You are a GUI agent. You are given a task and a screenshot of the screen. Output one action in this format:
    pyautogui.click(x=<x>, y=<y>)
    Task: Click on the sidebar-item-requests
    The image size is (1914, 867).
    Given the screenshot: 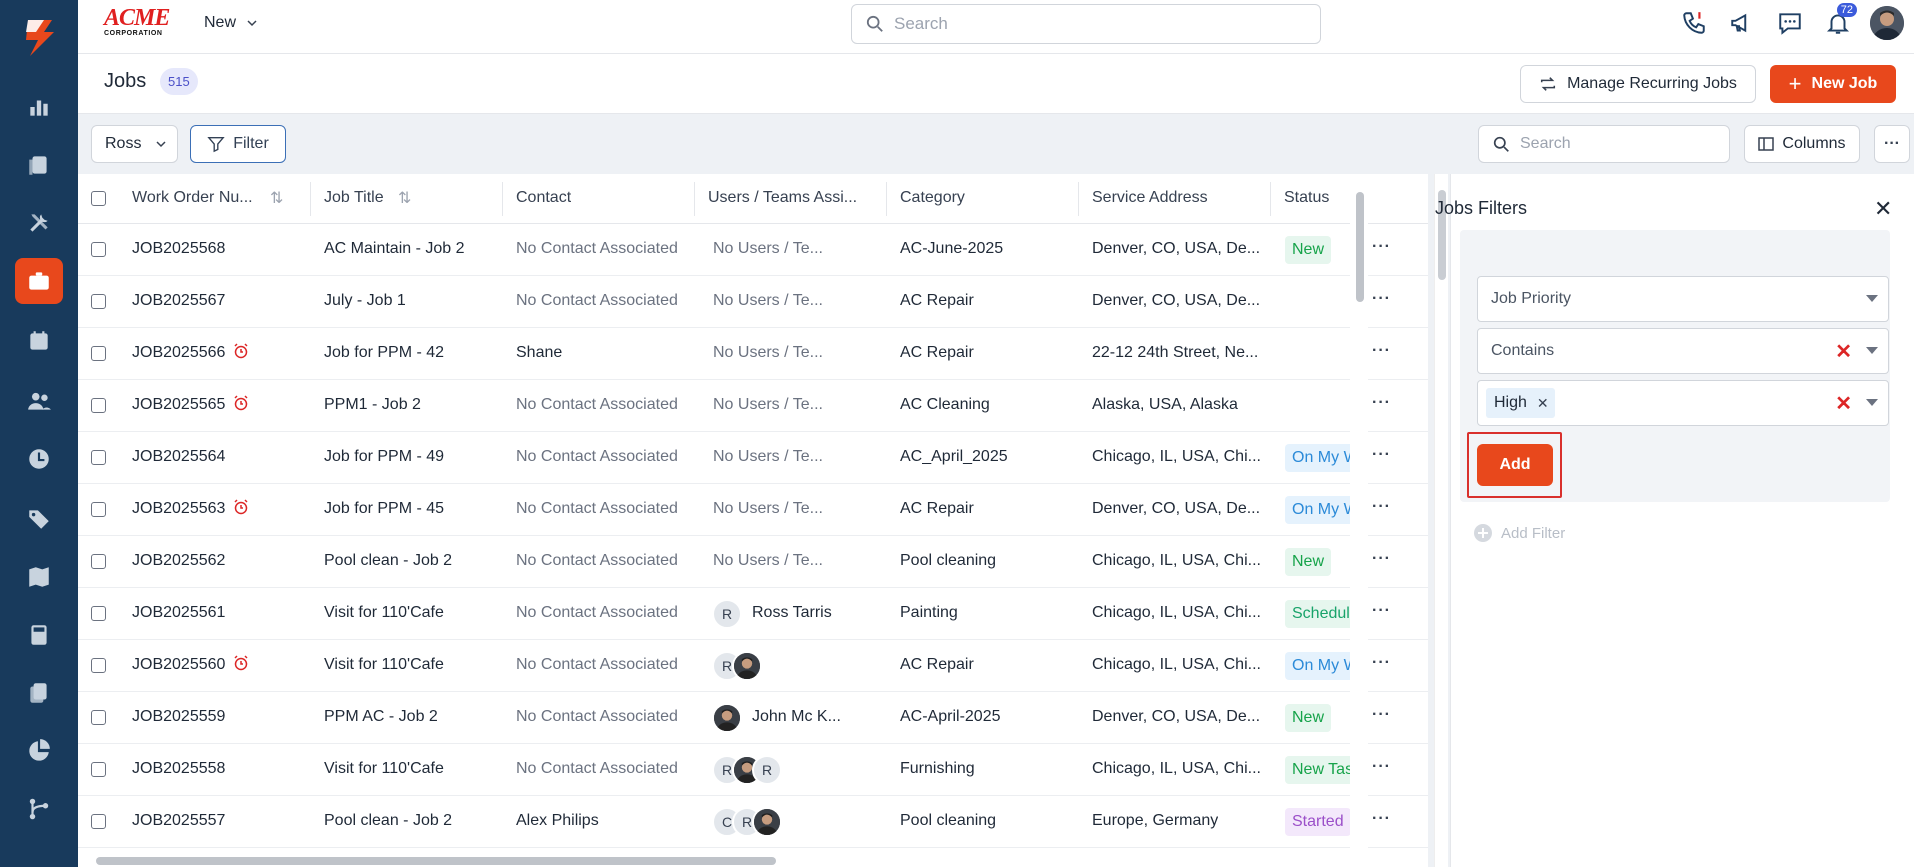 What is the action you would take?
    pyautogui.click(x=39, y=165)
    